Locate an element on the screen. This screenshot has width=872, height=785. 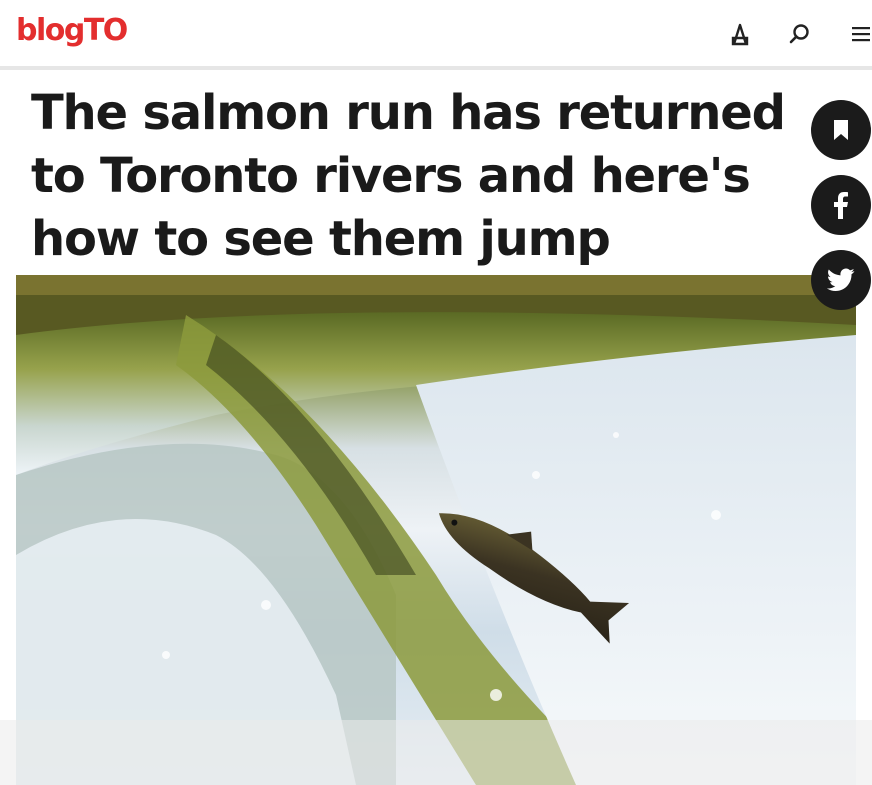
hamburger-menu-icon is located at coordinates (861, 34).